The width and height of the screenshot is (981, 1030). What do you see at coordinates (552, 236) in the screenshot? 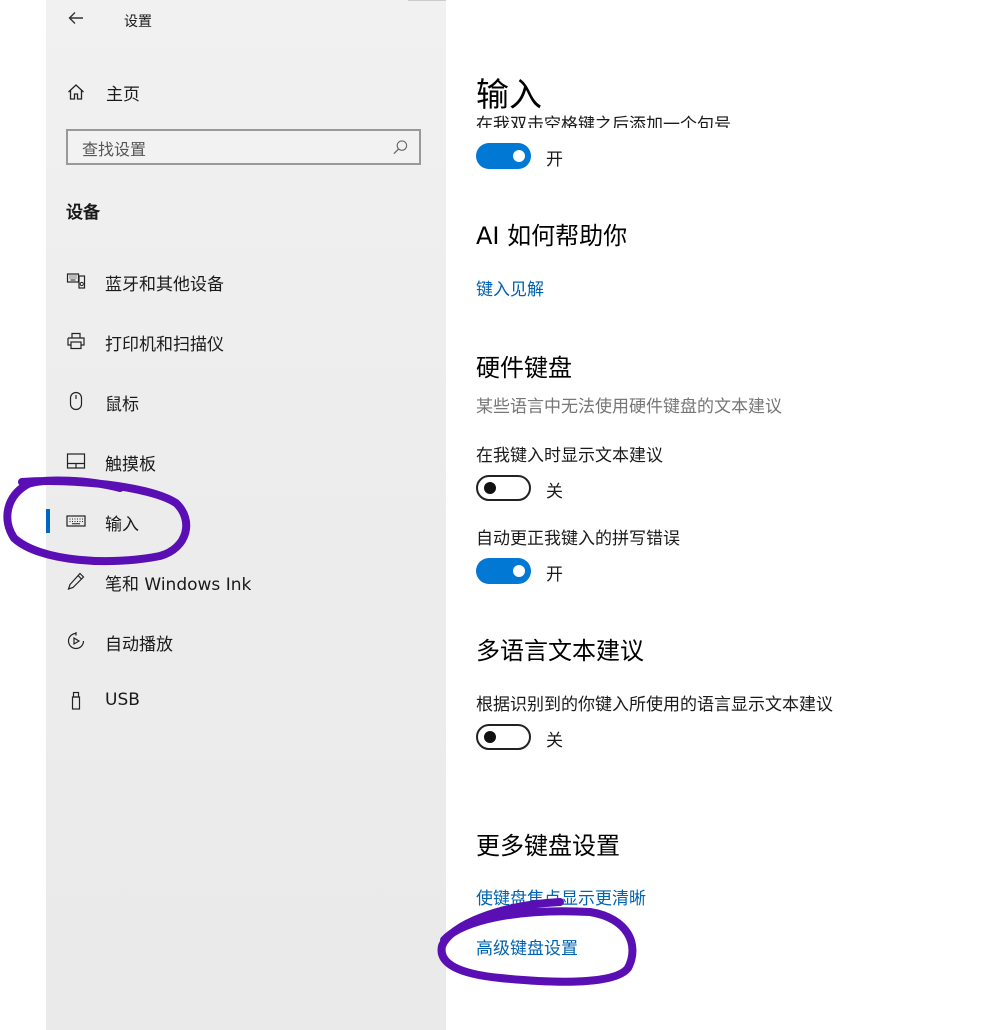
I see `ai-heading: AI 如何帮助你` at bounding box center [552, 236].